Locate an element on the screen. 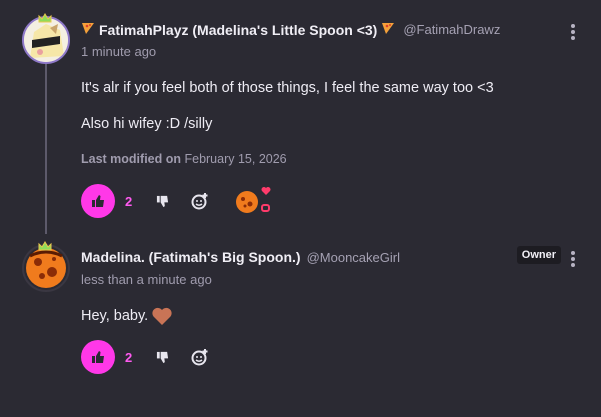 This screenshot has width=601, height=417. reactor-avatar is located at coordinates (247, 202).